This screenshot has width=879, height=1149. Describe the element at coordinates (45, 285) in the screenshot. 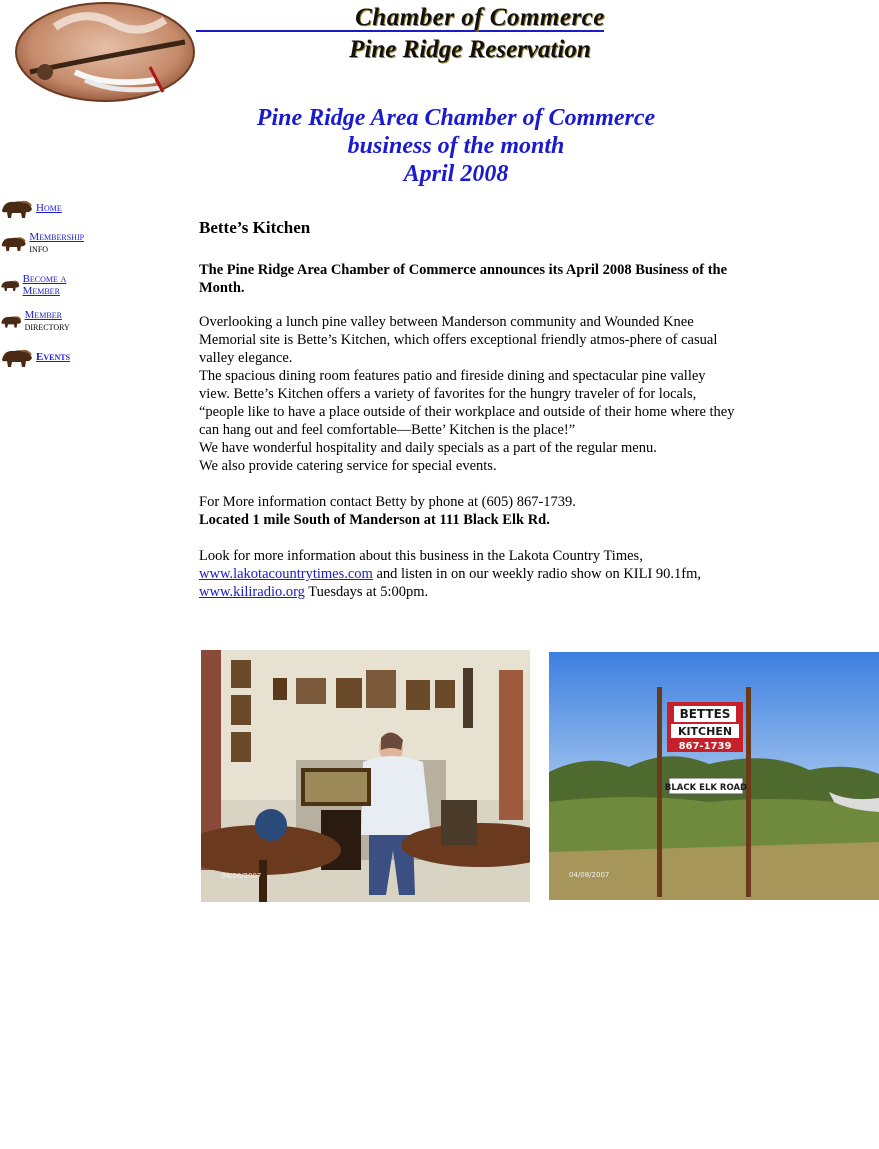

I see `nav-link-become-member: Become a Member` at that location.